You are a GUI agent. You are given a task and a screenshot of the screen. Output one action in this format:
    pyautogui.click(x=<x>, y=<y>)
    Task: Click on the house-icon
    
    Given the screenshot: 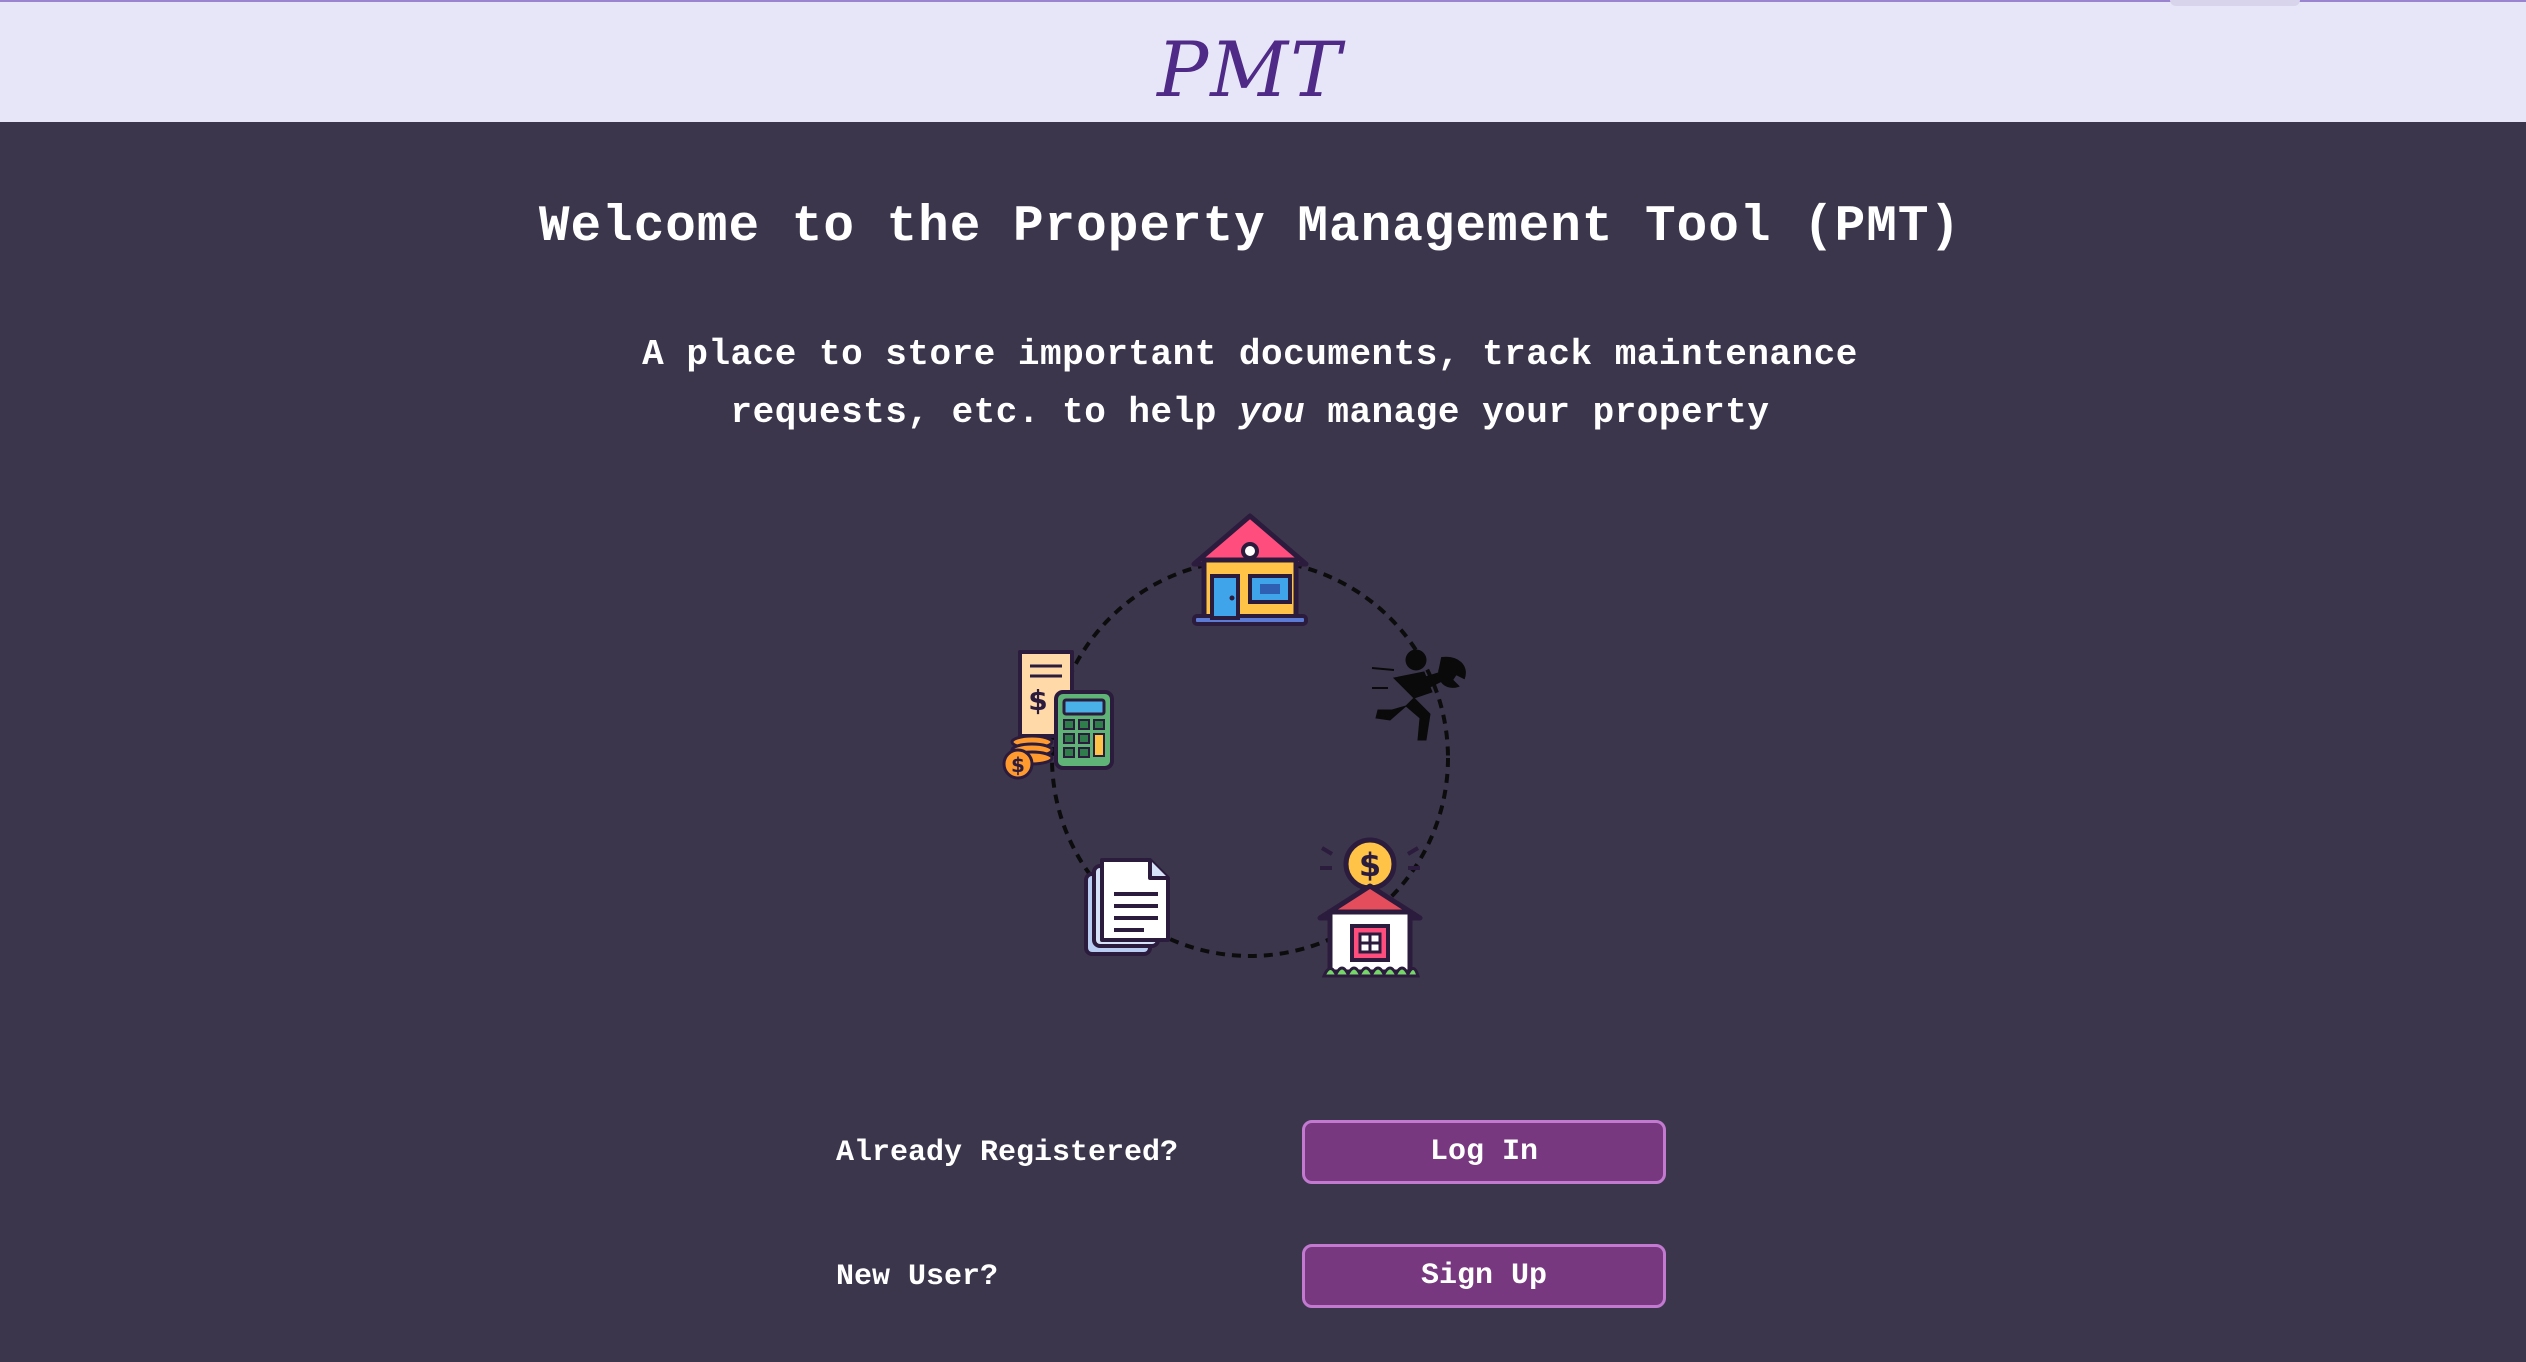 What is the action you would take?
    pyautogui.click(x=1250, y=569)
    